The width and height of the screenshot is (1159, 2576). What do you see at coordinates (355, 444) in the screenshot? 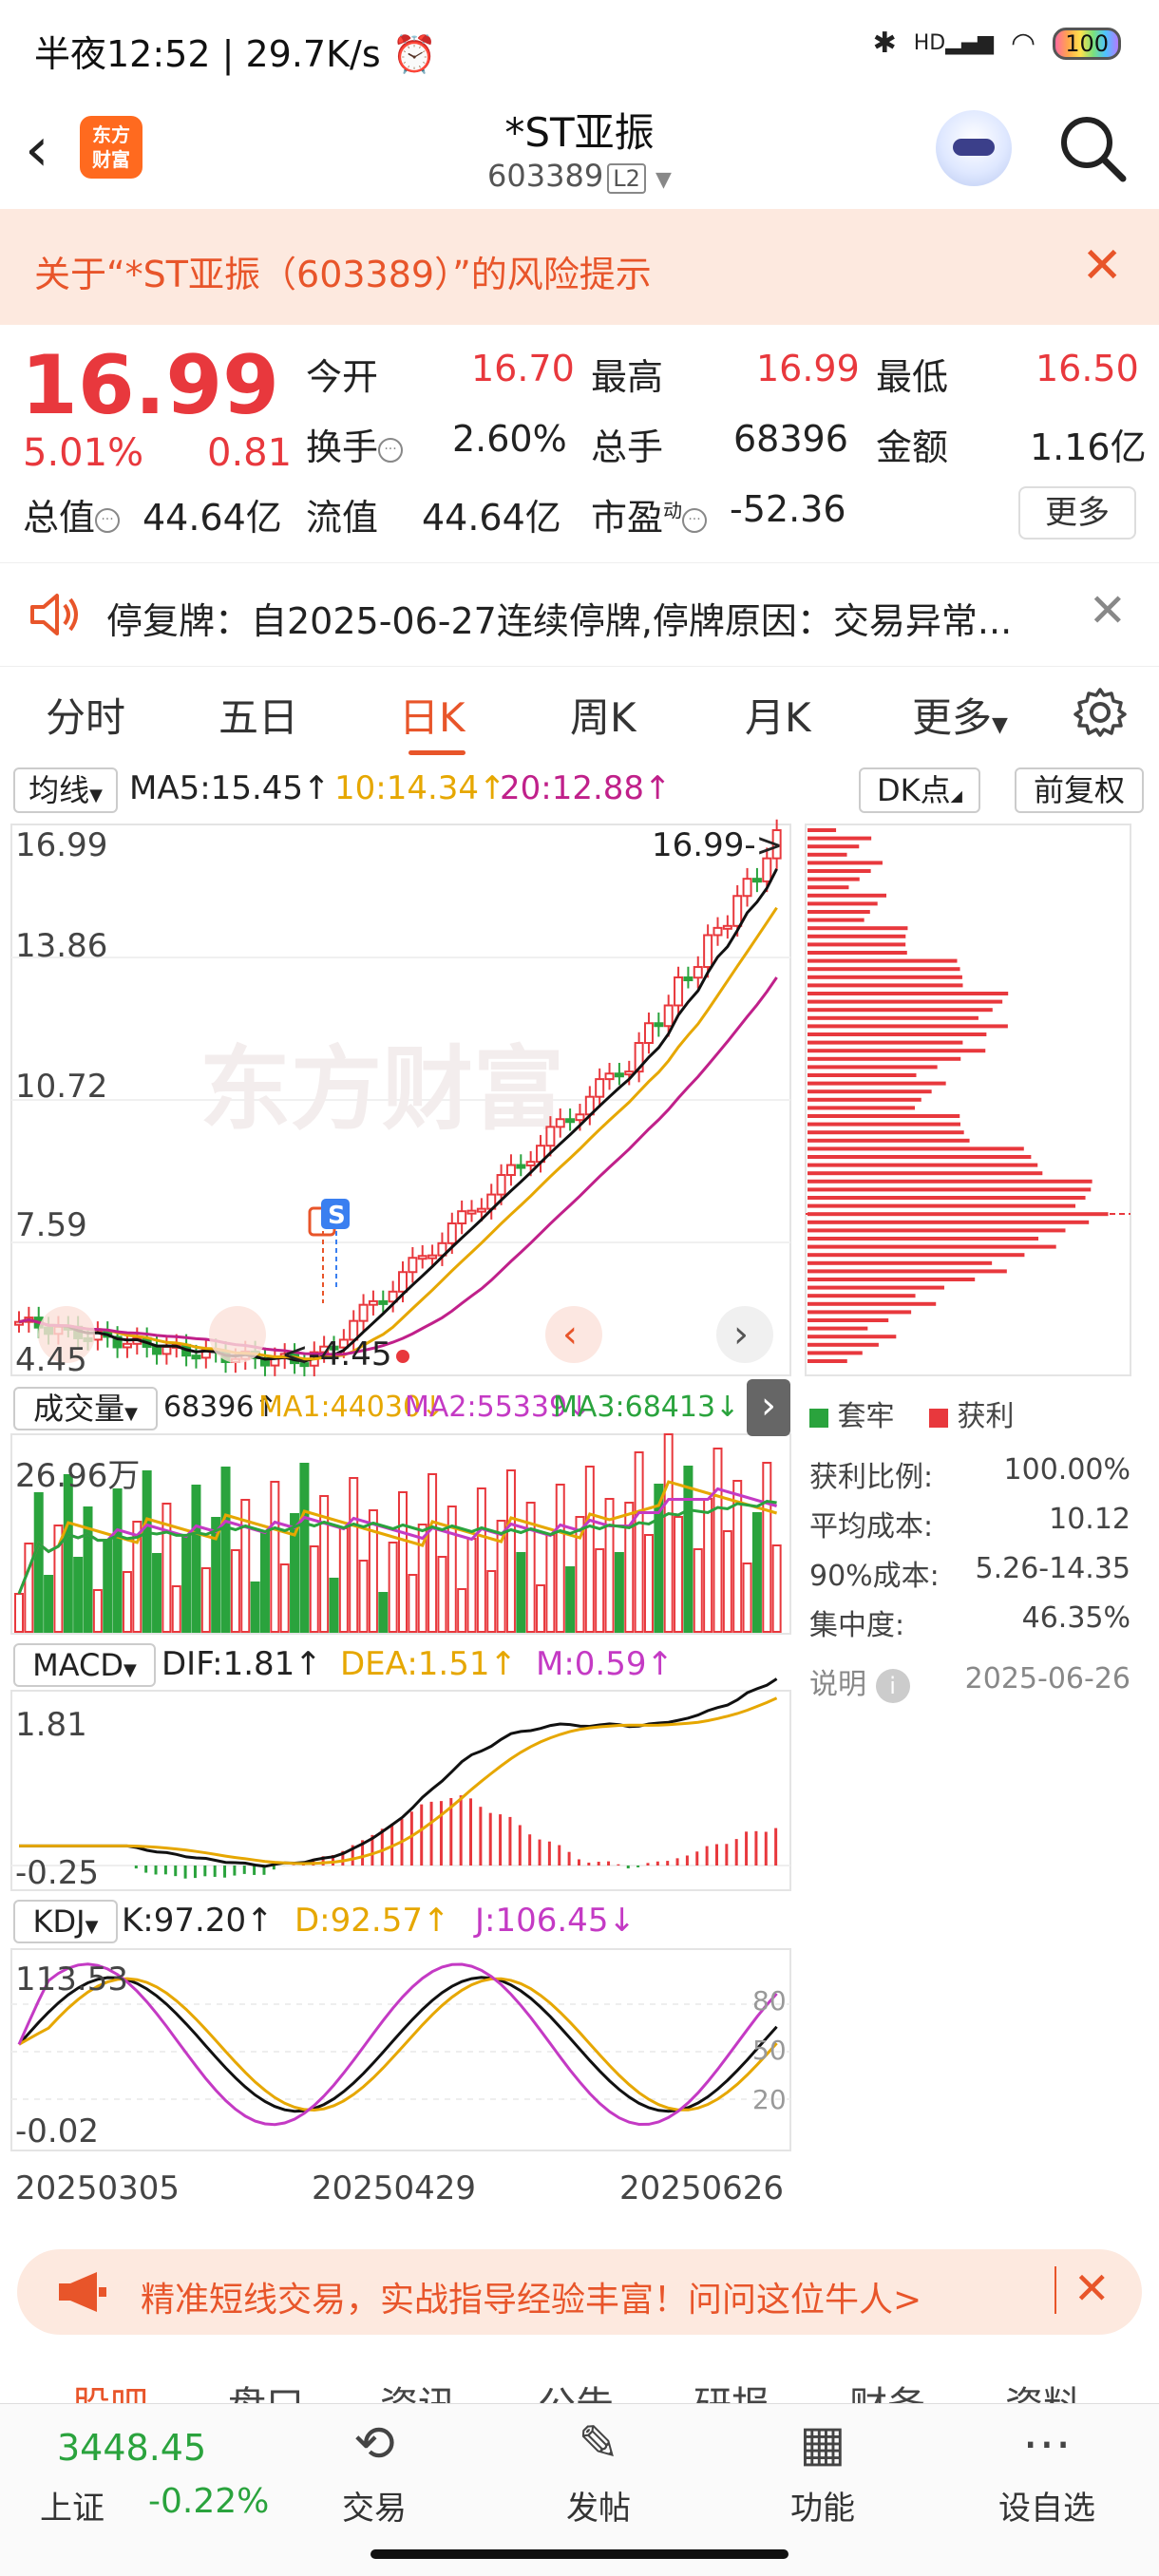
I see `turnover-label: 换手 ···` at bounding box center [355, 444].